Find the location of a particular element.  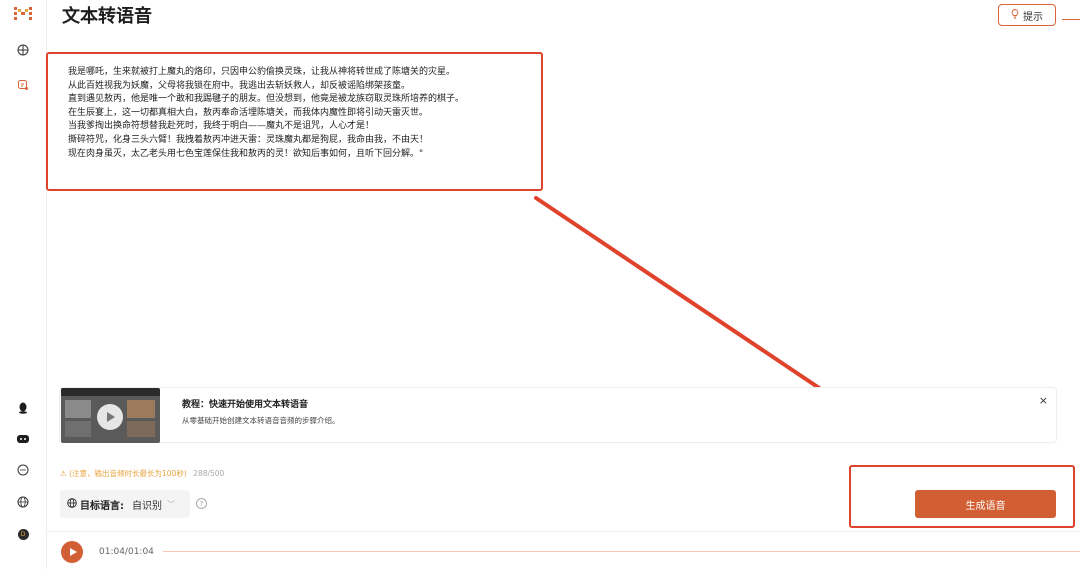

play-icon is located at coordinates (73, 552).